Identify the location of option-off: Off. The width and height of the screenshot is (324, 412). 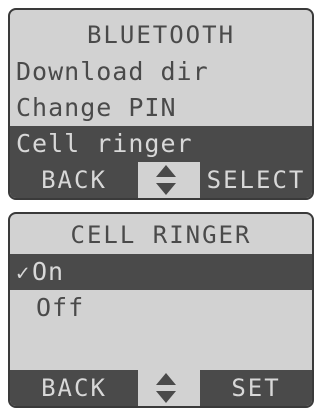
(161, 308).